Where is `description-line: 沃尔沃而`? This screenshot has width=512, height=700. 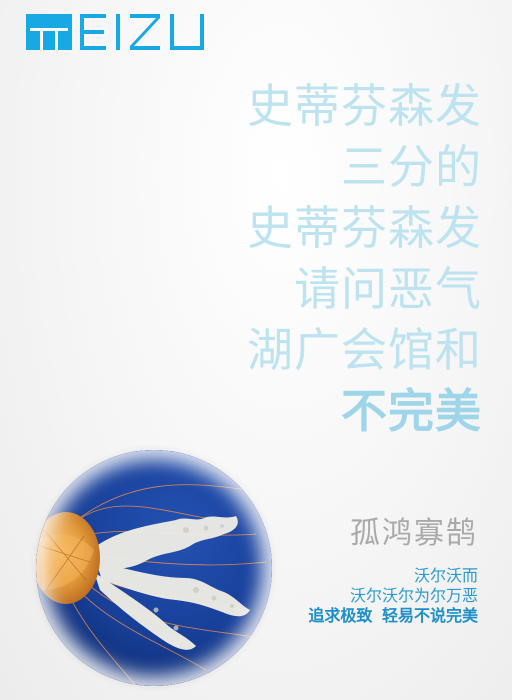 description-line: 沃尔沃而 is located at coordinates (445, 575).